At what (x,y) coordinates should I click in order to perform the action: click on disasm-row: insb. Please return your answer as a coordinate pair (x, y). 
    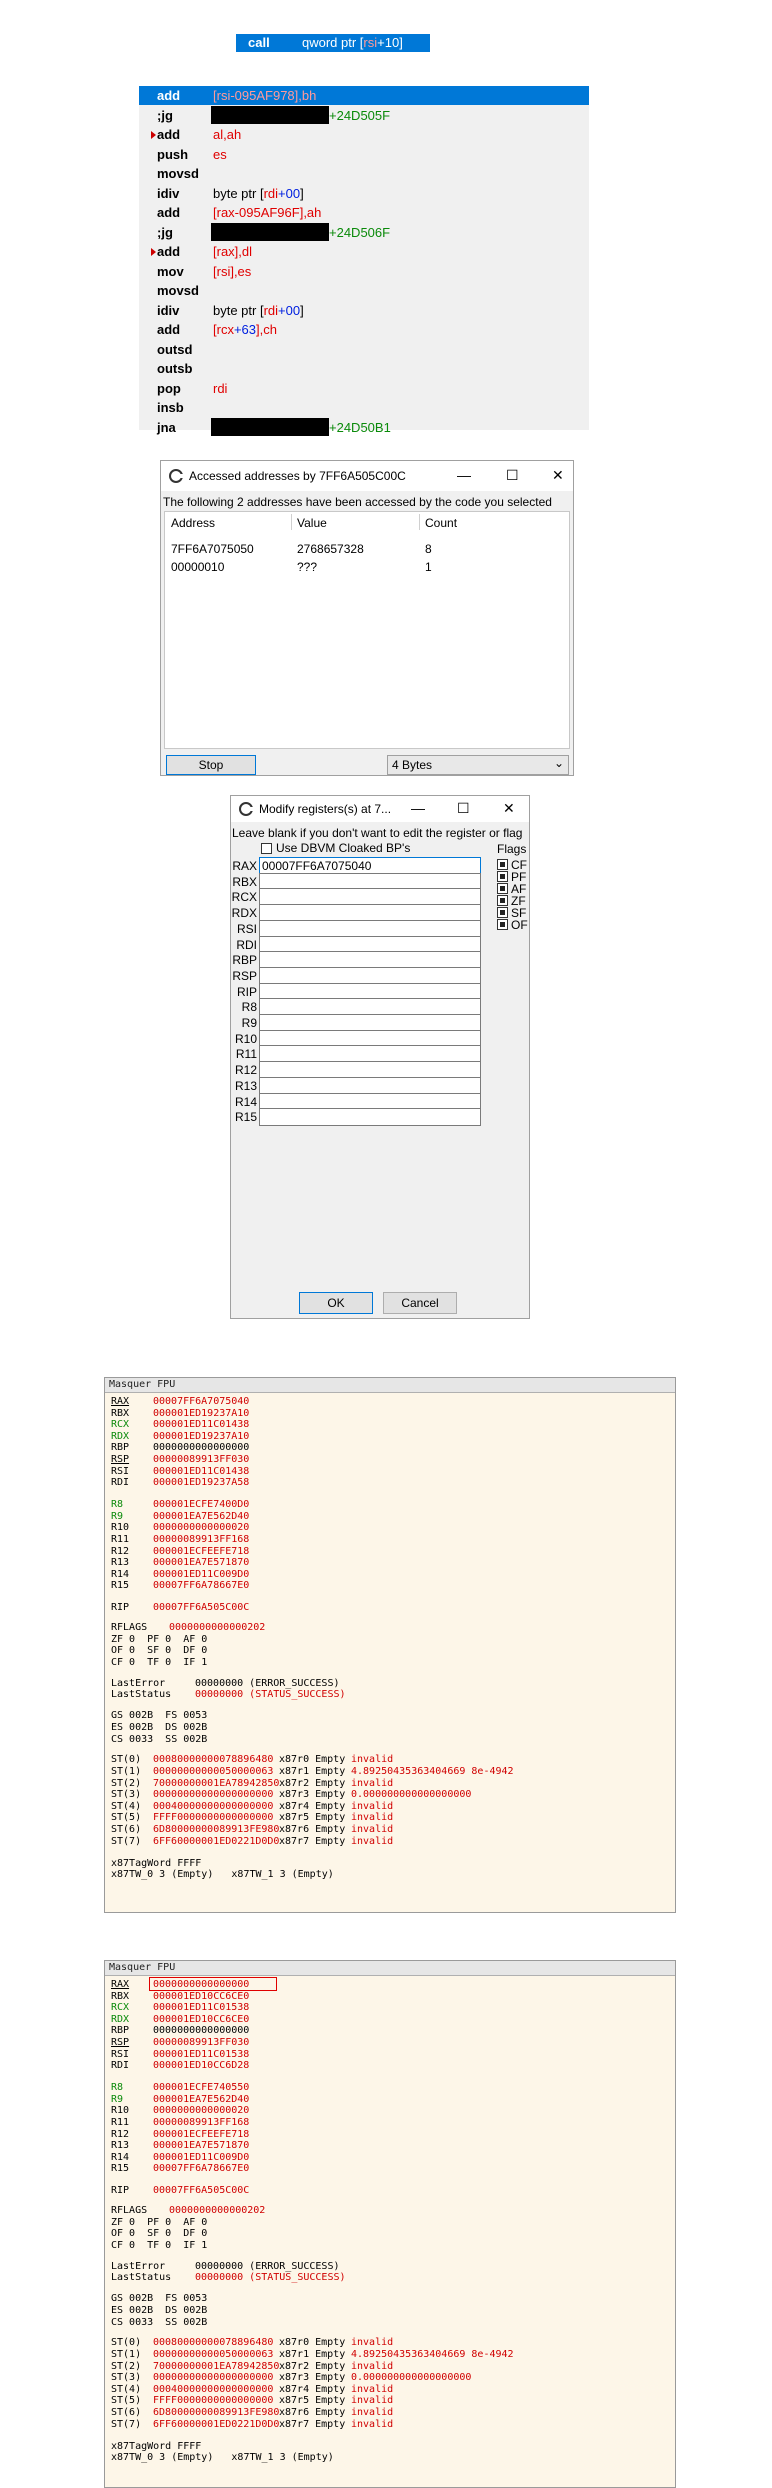
    Looking at the image, I should click on (364, 407).